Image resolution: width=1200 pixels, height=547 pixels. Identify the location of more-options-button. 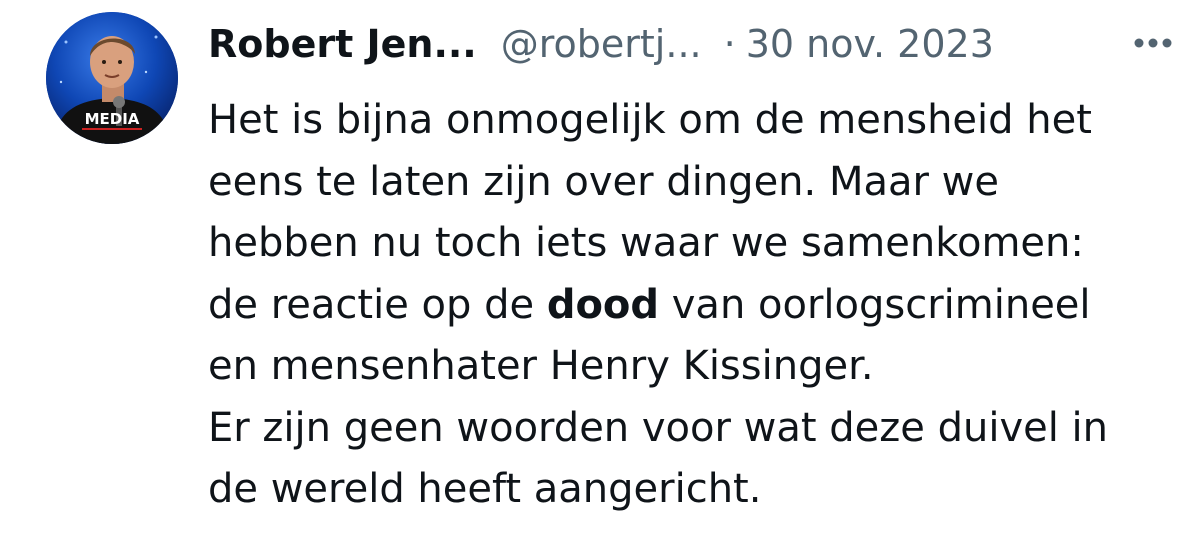
(1153, 43).